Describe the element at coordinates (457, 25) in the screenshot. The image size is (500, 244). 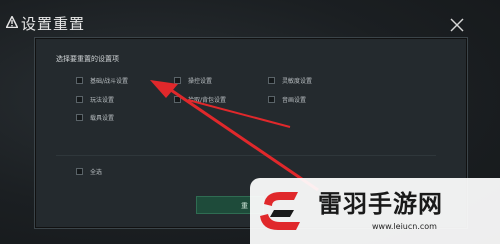
I see `close-icon` at that location.